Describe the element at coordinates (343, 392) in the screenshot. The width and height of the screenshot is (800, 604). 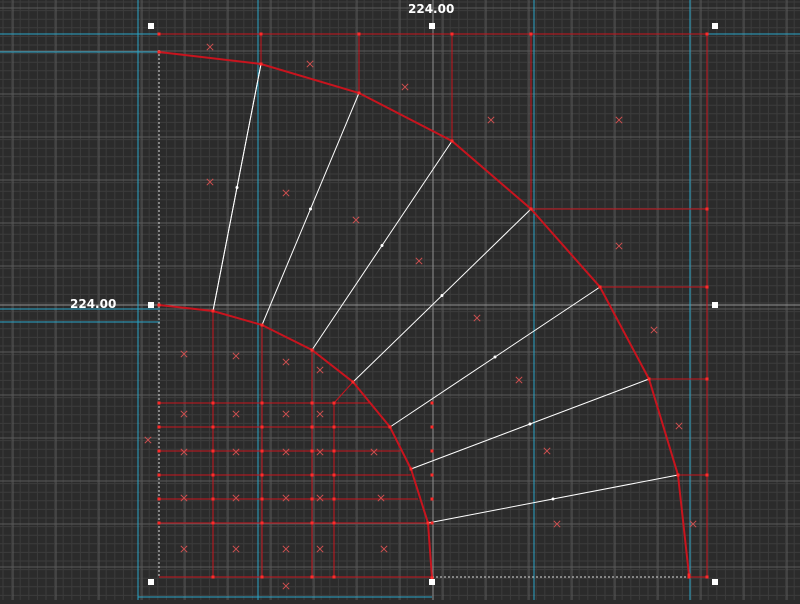
I see `brush-edge` at that location.